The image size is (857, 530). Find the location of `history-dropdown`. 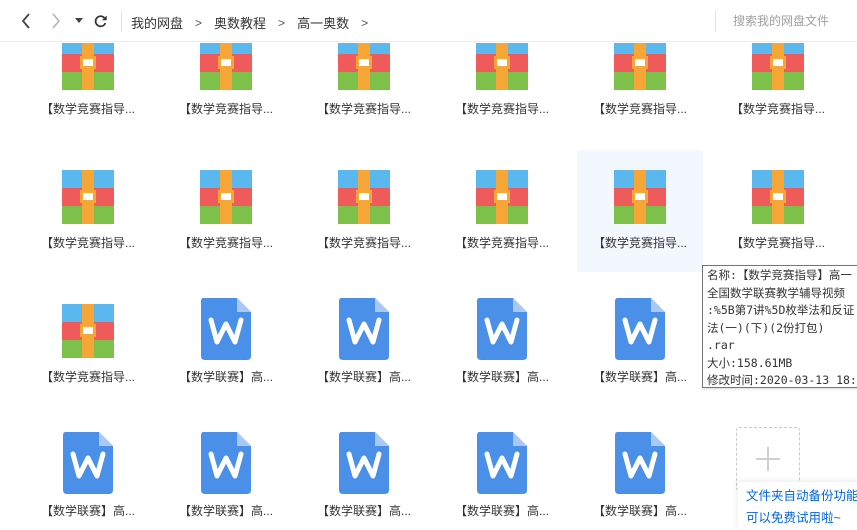

history-dropdown is located at coordinates (79, 21).